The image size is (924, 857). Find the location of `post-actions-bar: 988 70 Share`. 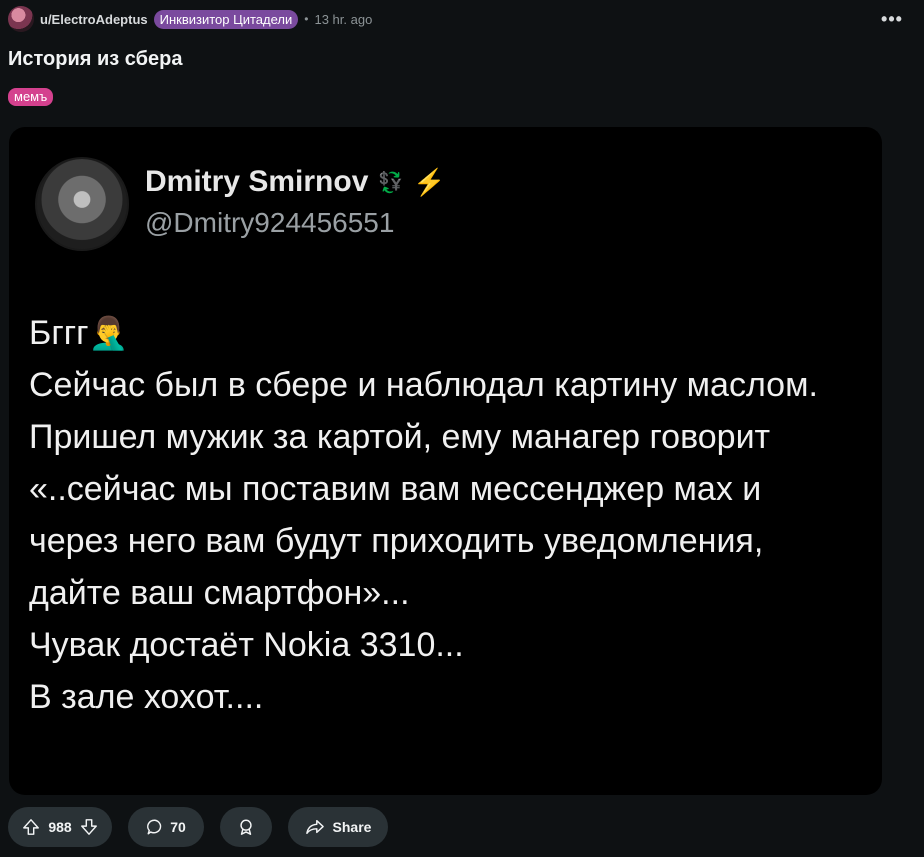

post-actions-bar: 988 70 Share is located at coordinates (198, 827).